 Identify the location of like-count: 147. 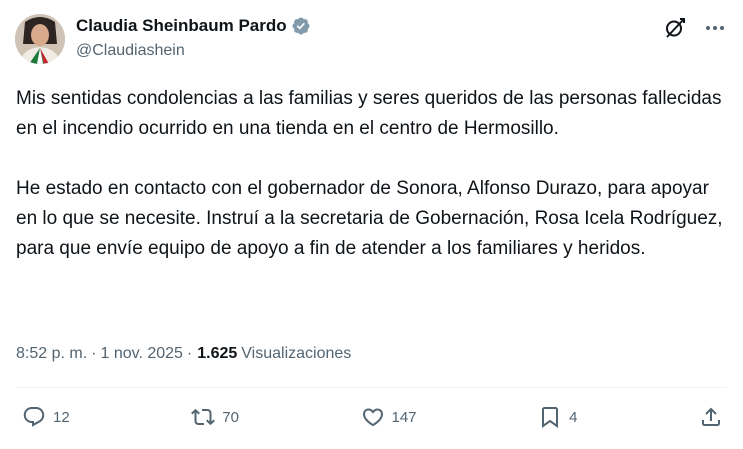
(404, 417).